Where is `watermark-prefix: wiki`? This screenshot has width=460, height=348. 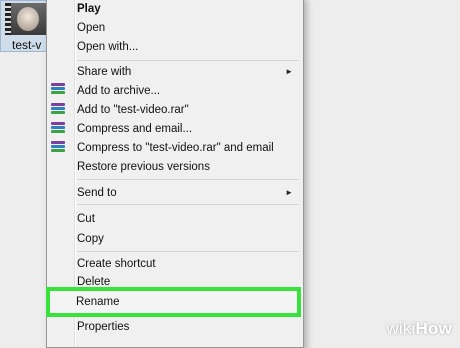
watermark-prefix: wiki is located at coordinates (401, 328).